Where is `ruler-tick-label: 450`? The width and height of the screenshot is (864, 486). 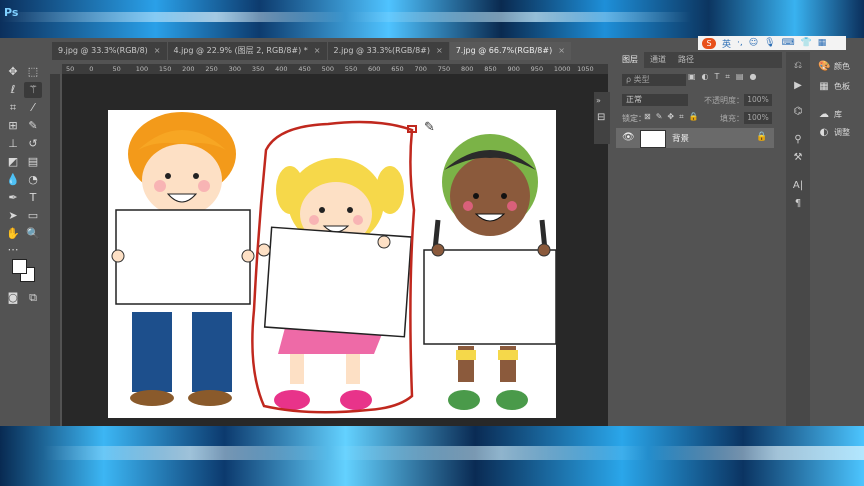
ruler-tick-label: 450 is located at coordinates (304, 69).